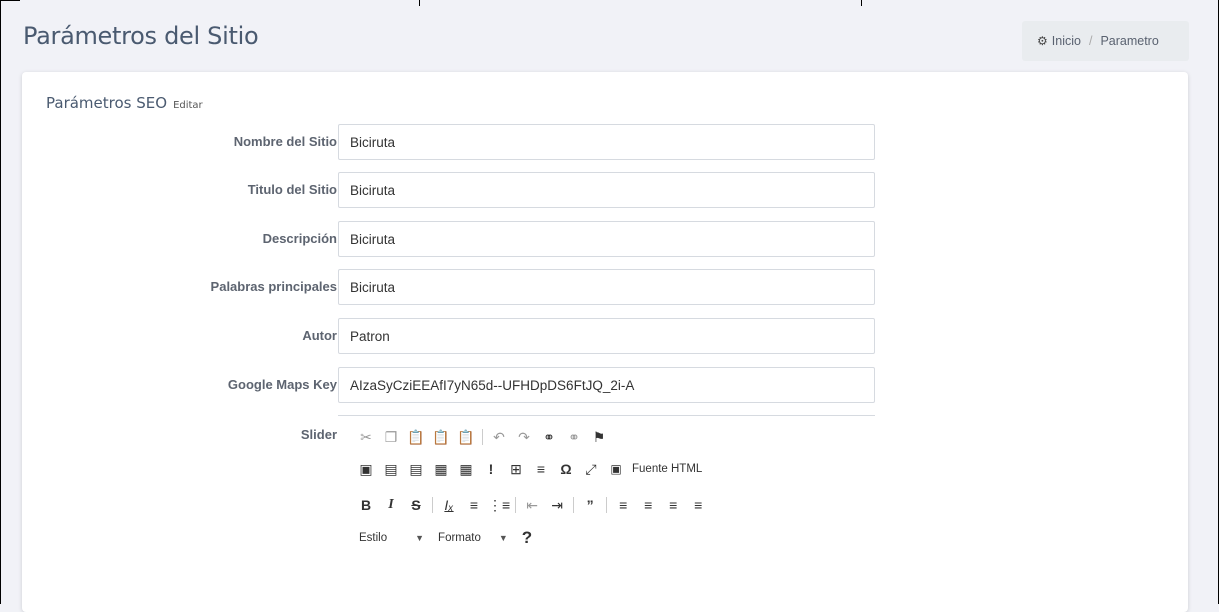  Describe the element at coordinates (527, 538) in the screenshot. I see `help-icon: ?` at that location.